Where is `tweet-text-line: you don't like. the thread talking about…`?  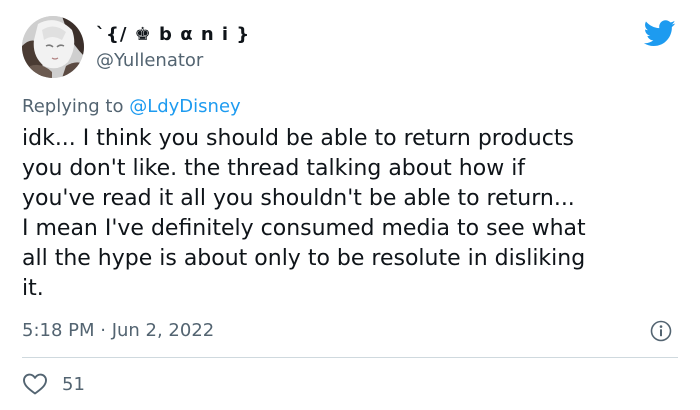
tweet-text-line: you don't like. the thread talking about… is located at coordinates (274, 168).